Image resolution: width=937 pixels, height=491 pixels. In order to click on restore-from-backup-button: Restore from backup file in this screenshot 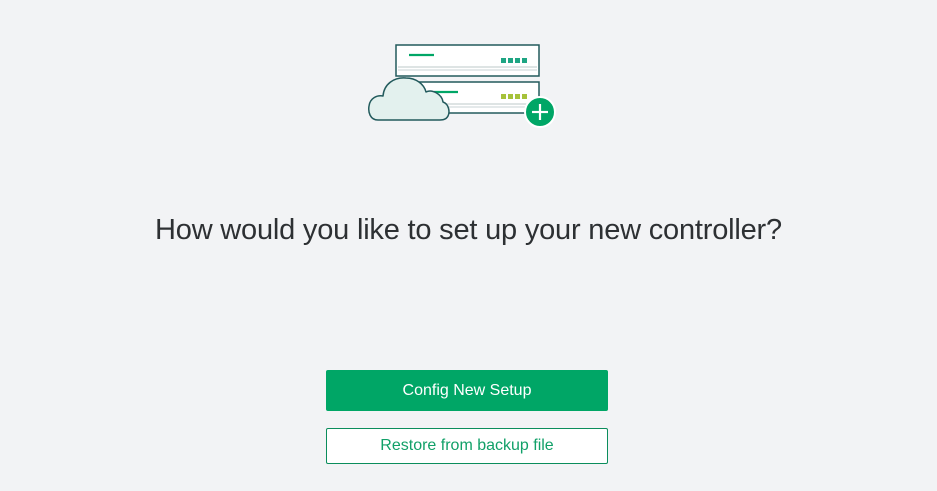, I will do `click(467, 446)`.